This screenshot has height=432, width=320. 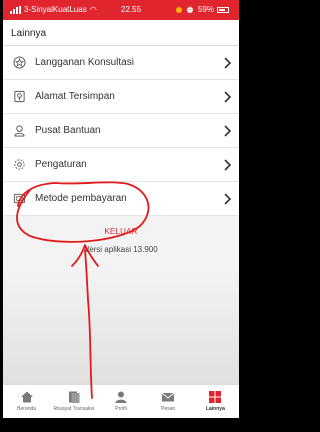 I want to click on tab-label: Beranda, so click(x=27, y=409).